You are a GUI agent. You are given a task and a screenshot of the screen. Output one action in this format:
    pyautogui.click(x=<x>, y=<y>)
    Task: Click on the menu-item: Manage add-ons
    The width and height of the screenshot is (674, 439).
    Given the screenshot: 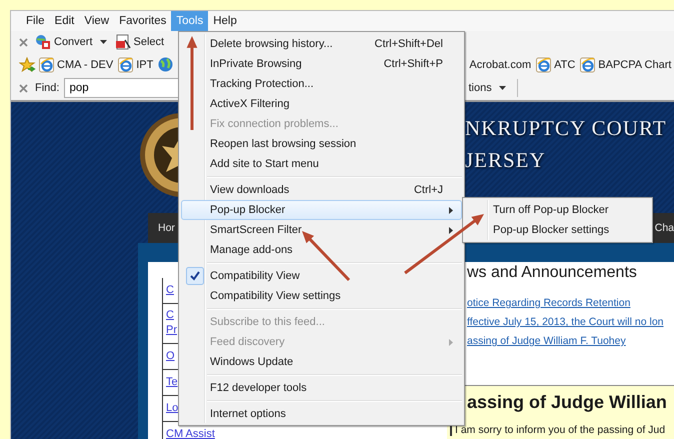 What is the action you would take?
    pyautogui.click(x=321, y=250)
    